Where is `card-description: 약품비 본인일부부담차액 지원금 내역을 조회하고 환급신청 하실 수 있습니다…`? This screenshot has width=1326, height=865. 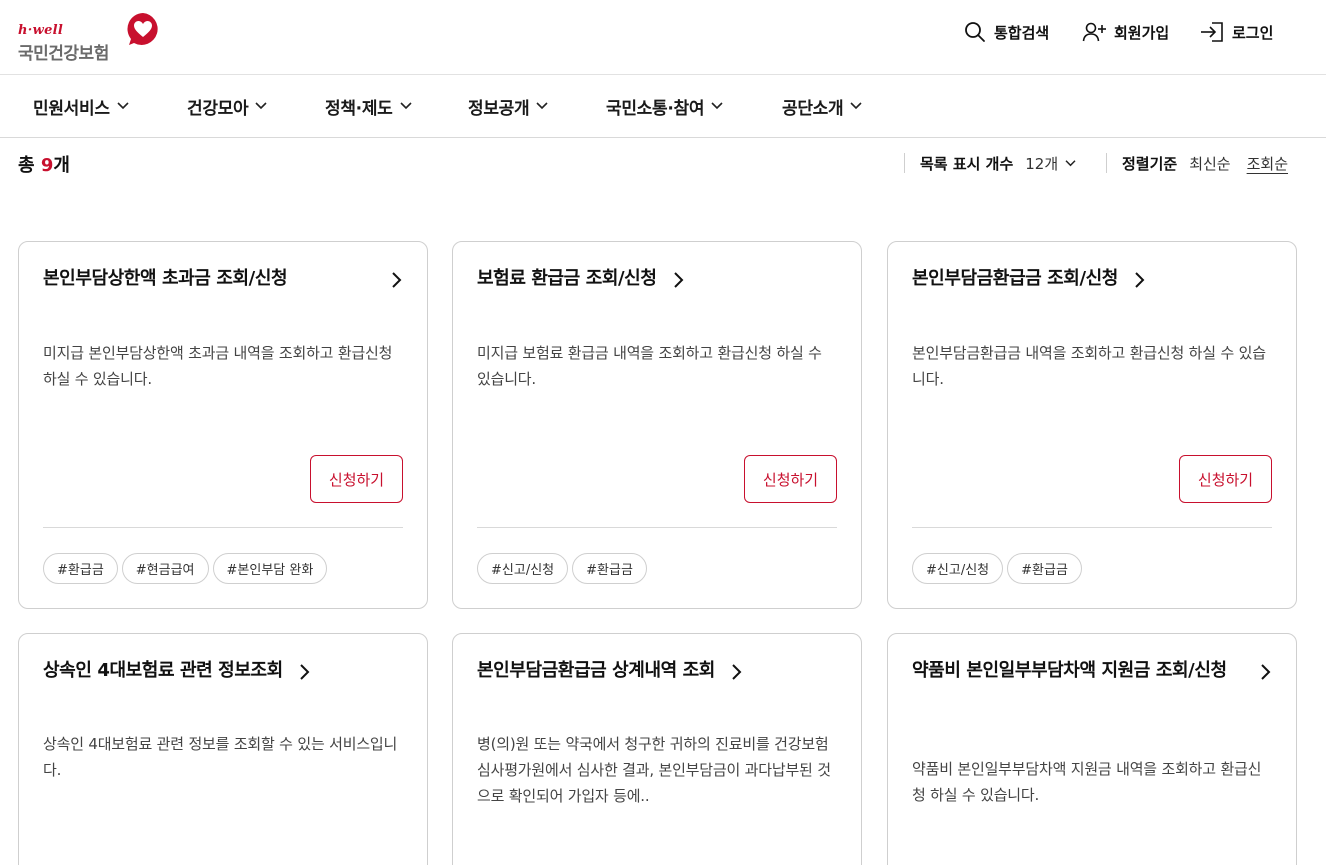
card-description: 약품비 본인일부부담차액 지원금 내역을 조회하고 환급신청 하실 수 있습니다… is located at coordinates (1087, 782).